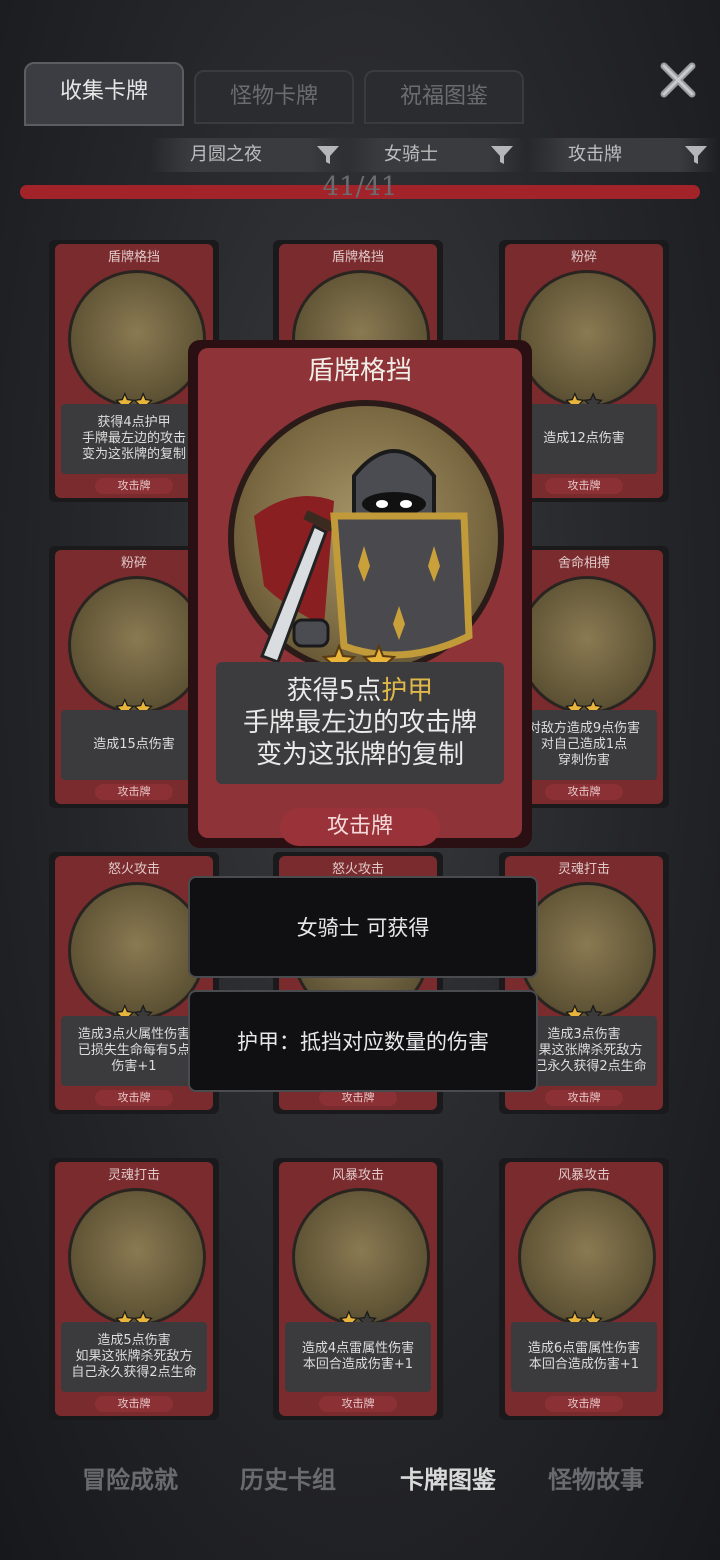 The image size is (720, 1560). Describe the element at coordinates (444, 97) in the screenshot. I see `tab-blessing-guide: 祝福图鉴` at that location.